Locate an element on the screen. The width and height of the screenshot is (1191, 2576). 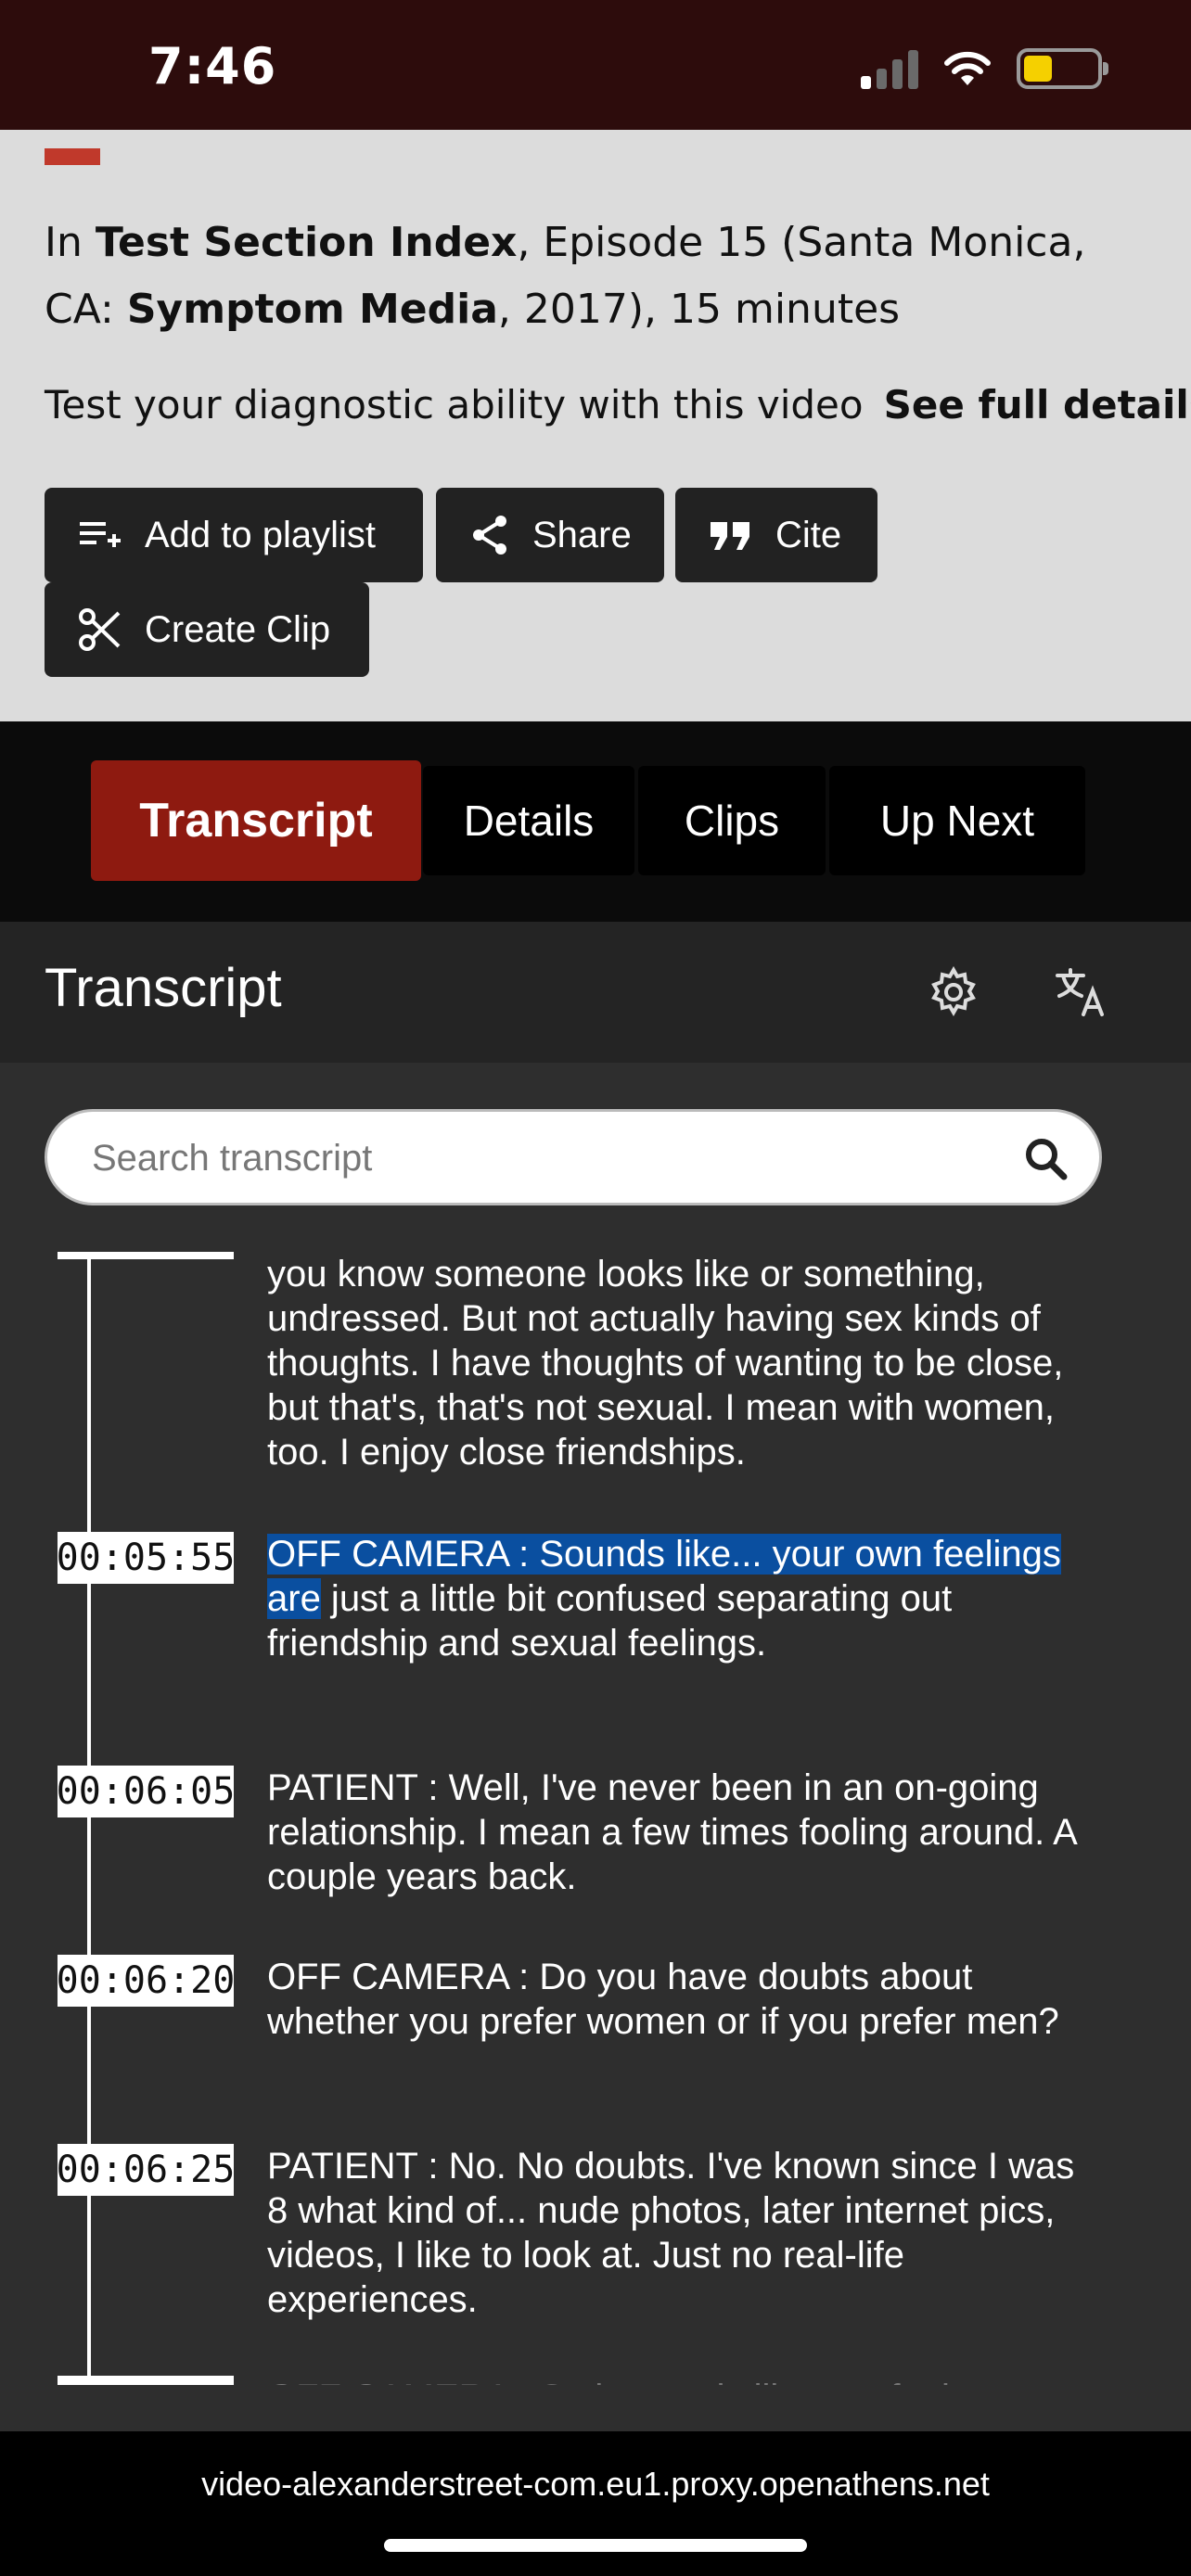
quote-icon is located at coordinates (730, 536).